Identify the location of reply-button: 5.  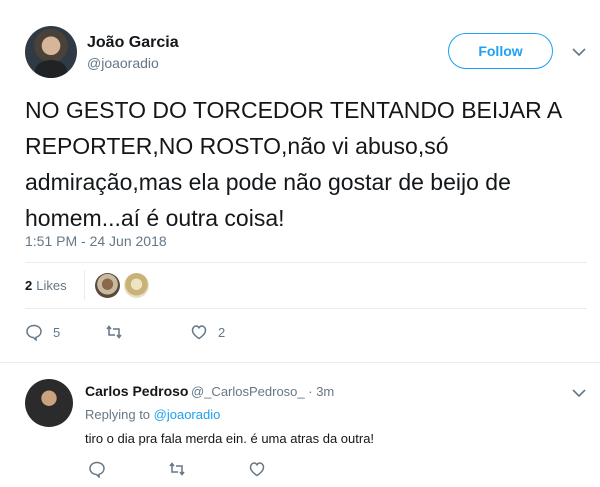
(65, 332).